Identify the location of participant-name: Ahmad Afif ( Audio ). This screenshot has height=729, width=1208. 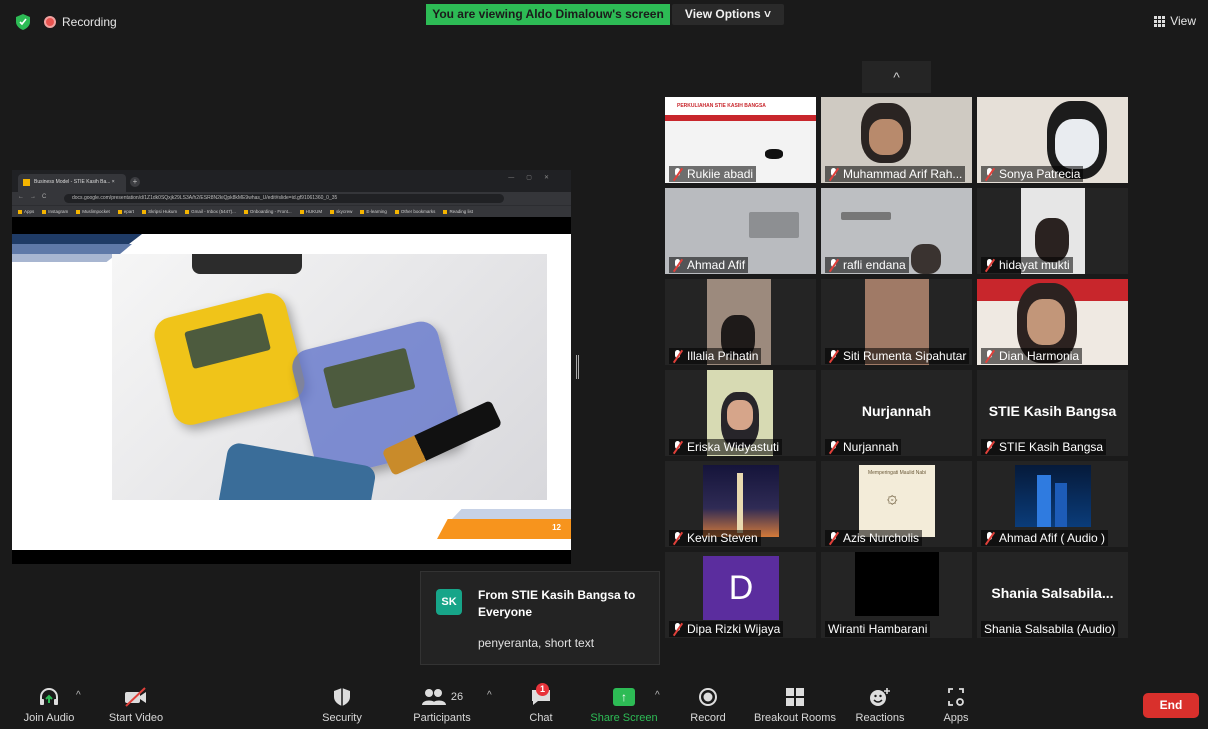
(1045, 538).